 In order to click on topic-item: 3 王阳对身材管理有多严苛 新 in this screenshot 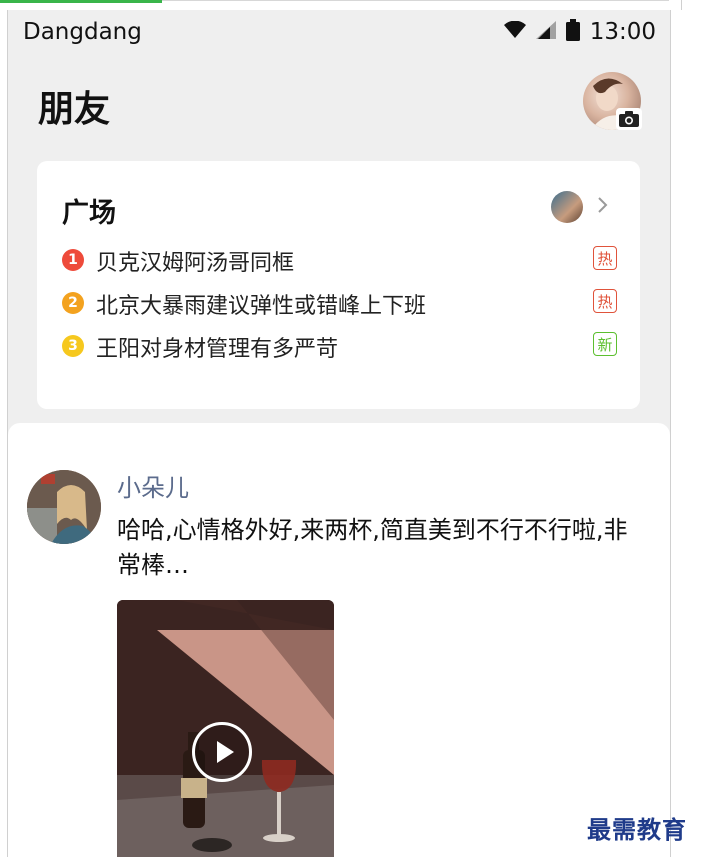, I will do `click(339, 347)`.